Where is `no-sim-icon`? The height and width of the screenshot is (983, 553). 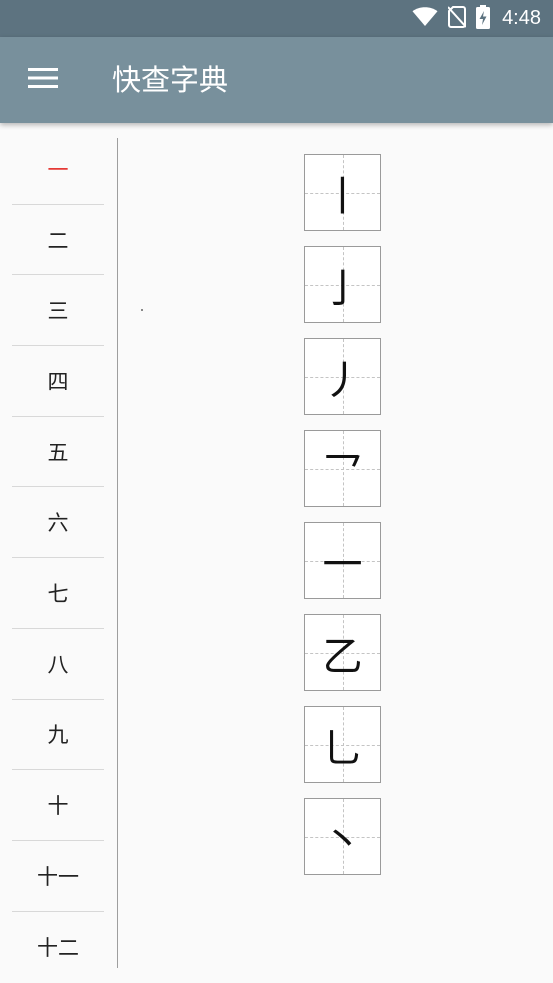
no-sim-icon is located at coordinates (457, 18).